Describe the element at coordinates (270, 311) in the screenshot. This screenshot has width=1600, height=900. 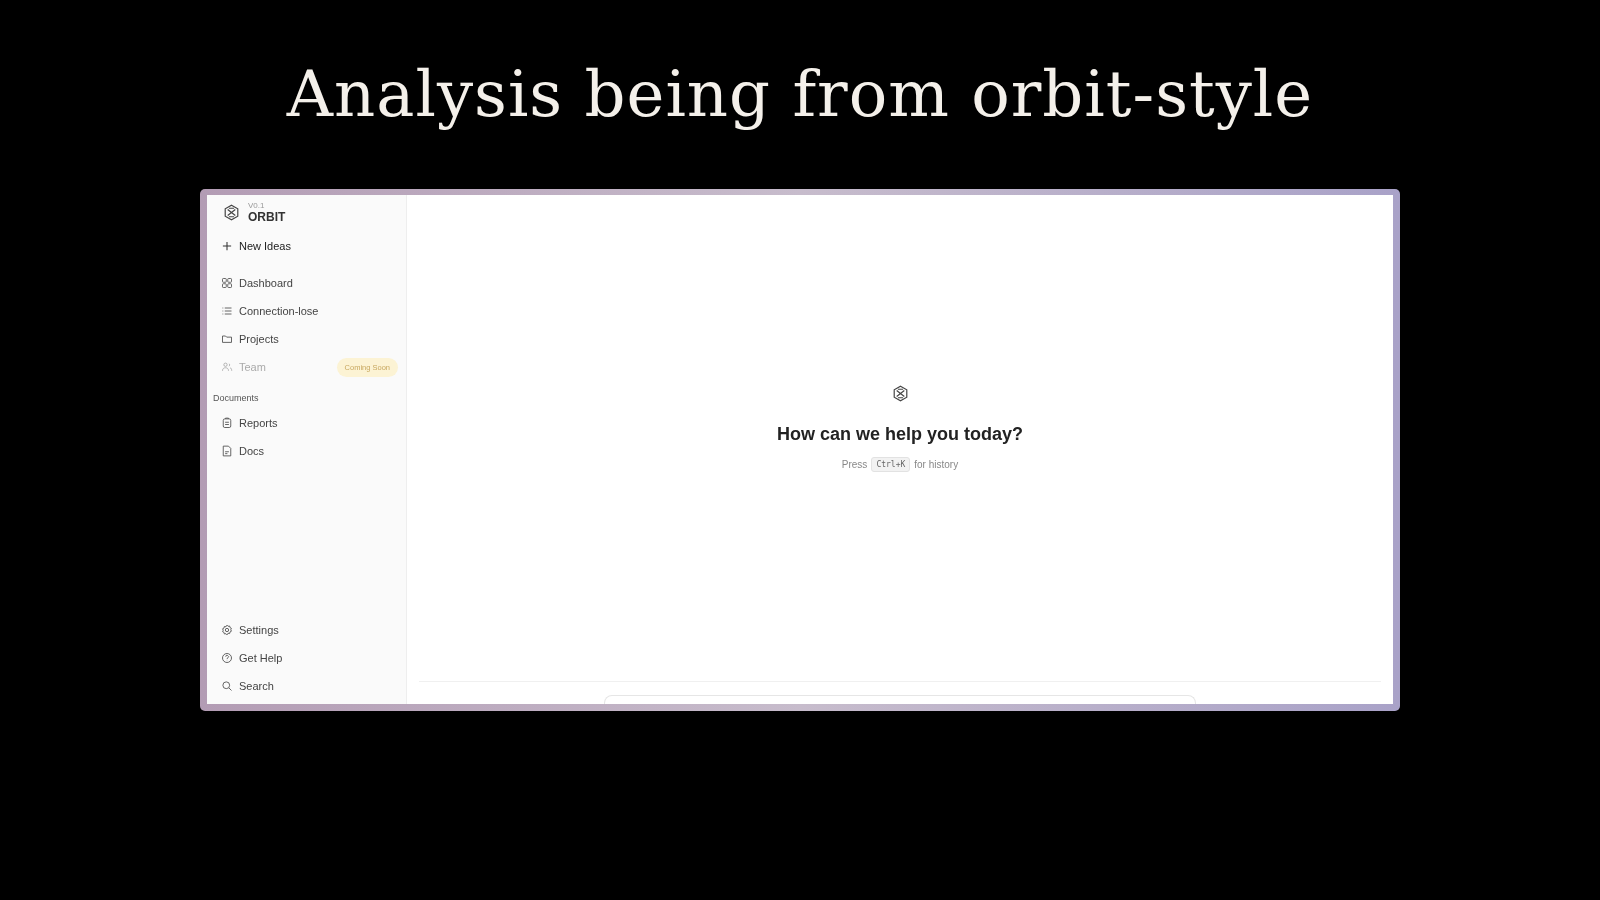
I see `nav-item: Connection-lose` at that location.